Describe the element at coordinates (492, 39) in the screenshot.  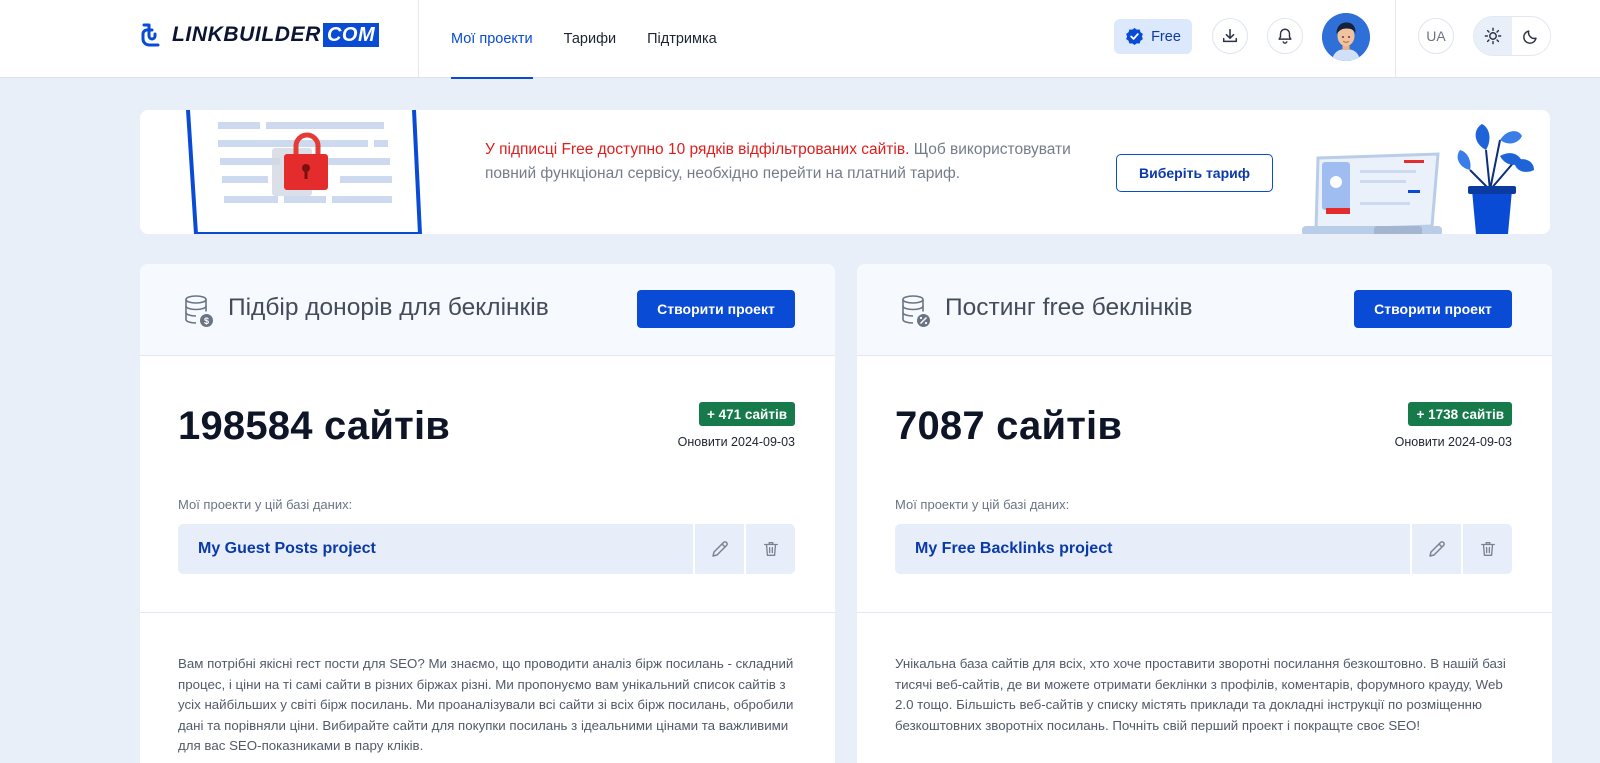
I see `nav-my-projects: Мої проекти` at that location.